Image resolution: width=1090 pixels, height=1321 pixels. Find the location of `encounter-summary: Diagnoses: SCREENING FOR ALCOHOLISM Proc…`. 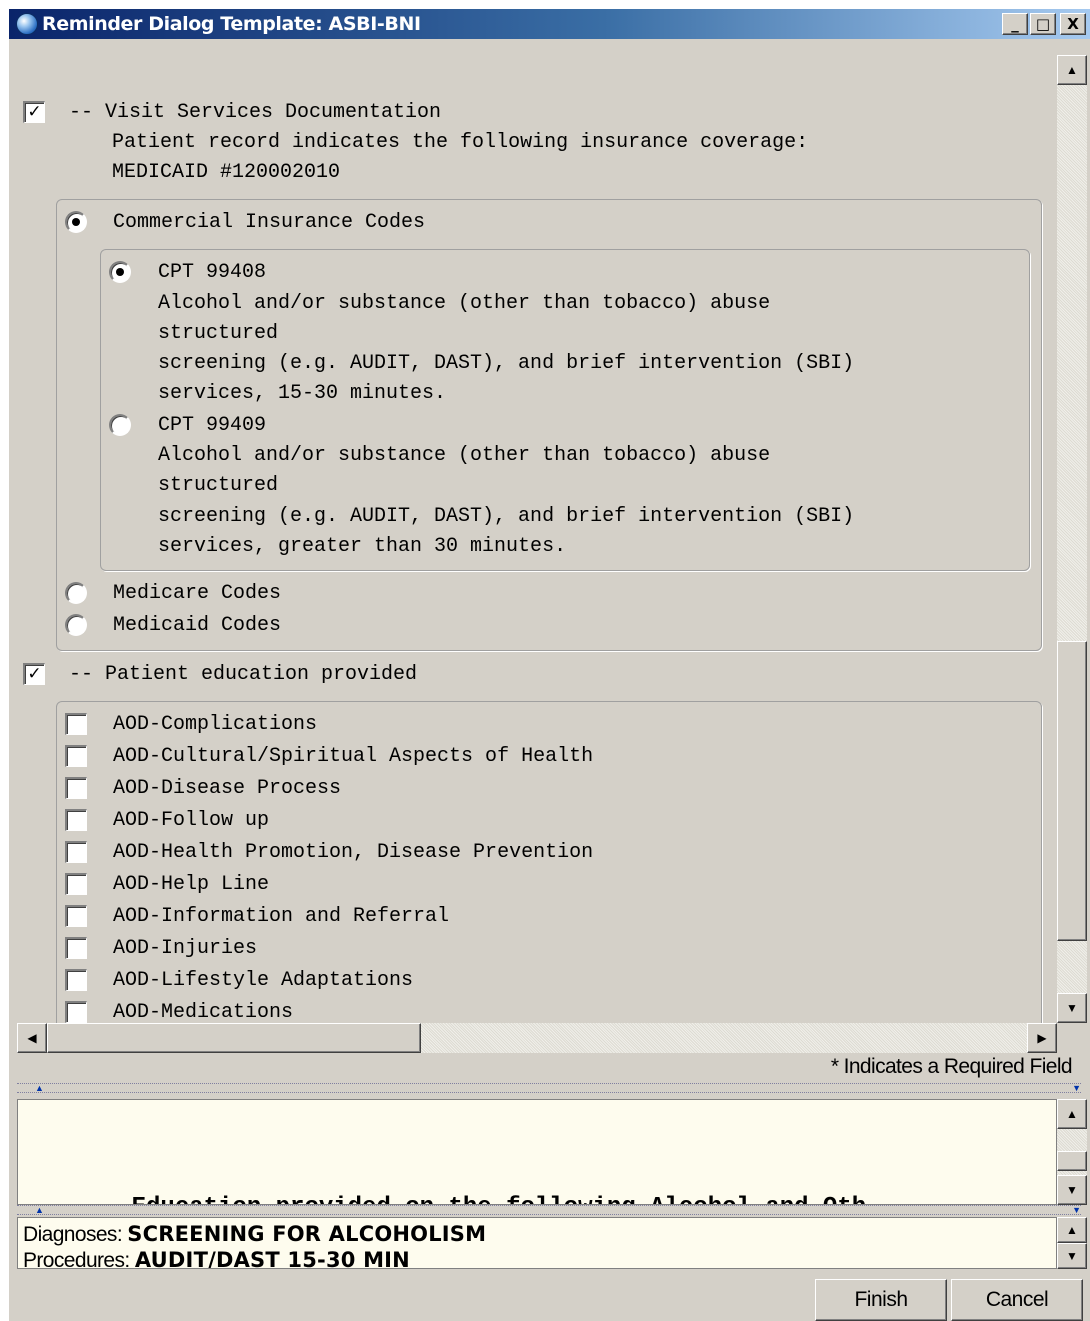

encounter-summary: Diagnoses: SCREENING FOR ALCOHOLISM Proc… is located at coordinates (537, 1243).